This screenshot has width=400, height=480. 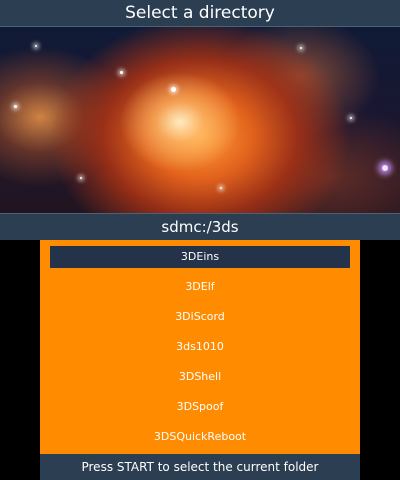 What do you see at coordinates (200, 346) in the screenshot?
I see `directory-name: 3ds1010` at bounding box center [200, 346].